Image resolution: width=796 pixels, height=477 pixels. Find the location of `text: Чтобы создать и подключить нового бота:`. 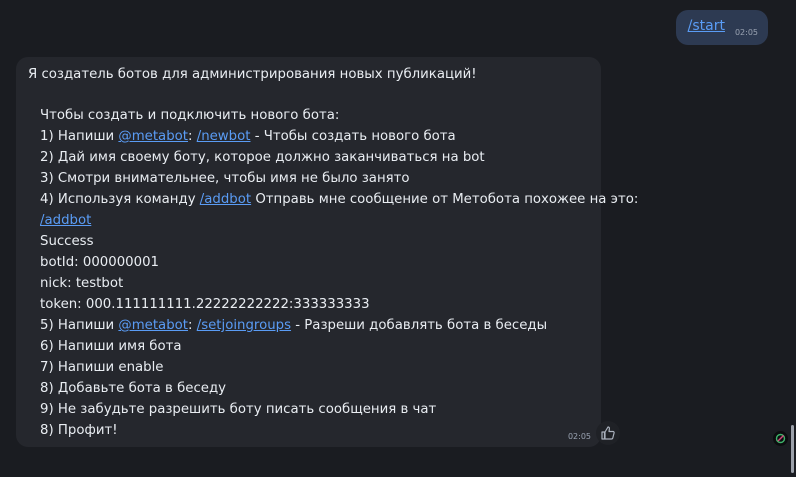

text: Чтобы создать и подключить нового бота: is located at coordinates (190, 115).